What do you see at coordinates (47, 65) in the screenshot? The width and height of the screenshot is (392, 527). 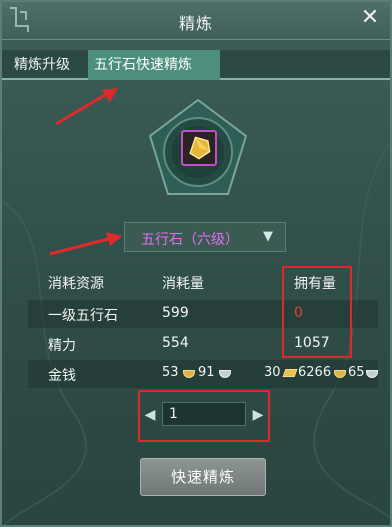 I see `tab-refine-upgrade: 精炼升级` at bounding box center [47, 65].